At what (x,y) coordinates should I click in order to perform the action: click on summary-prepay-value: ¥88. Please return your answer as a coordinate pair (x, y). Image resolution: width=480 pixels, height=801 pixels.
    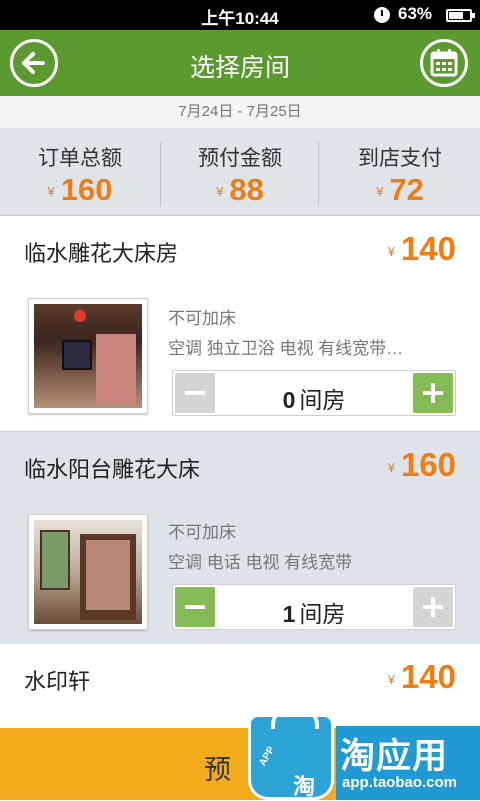
    Looking at the image, I should click on (240, 189).